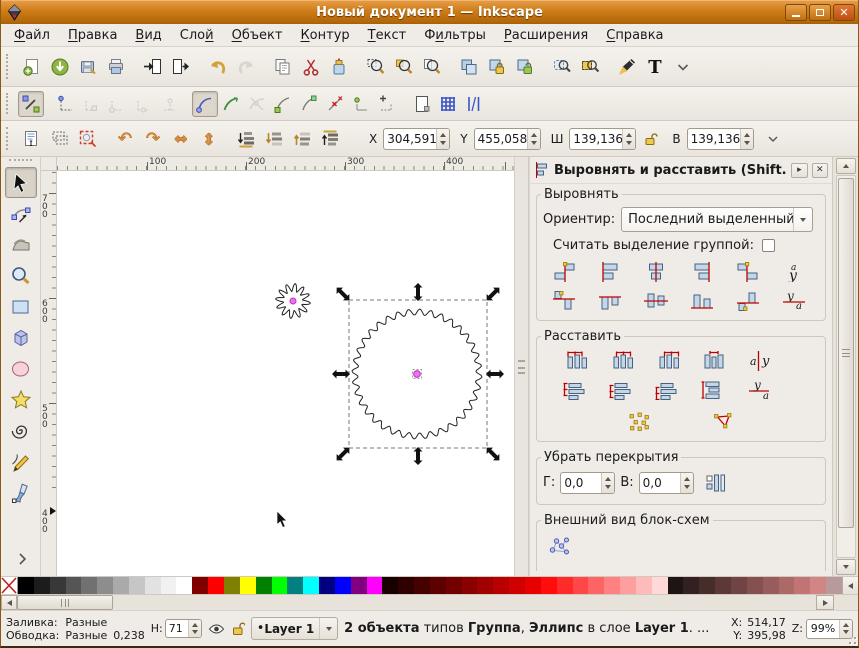 The image size is (859, 648). What do you see at coordinates (629, 138) in the screenshot?
I see `width-field-spin` at bounding box center [629, 138].